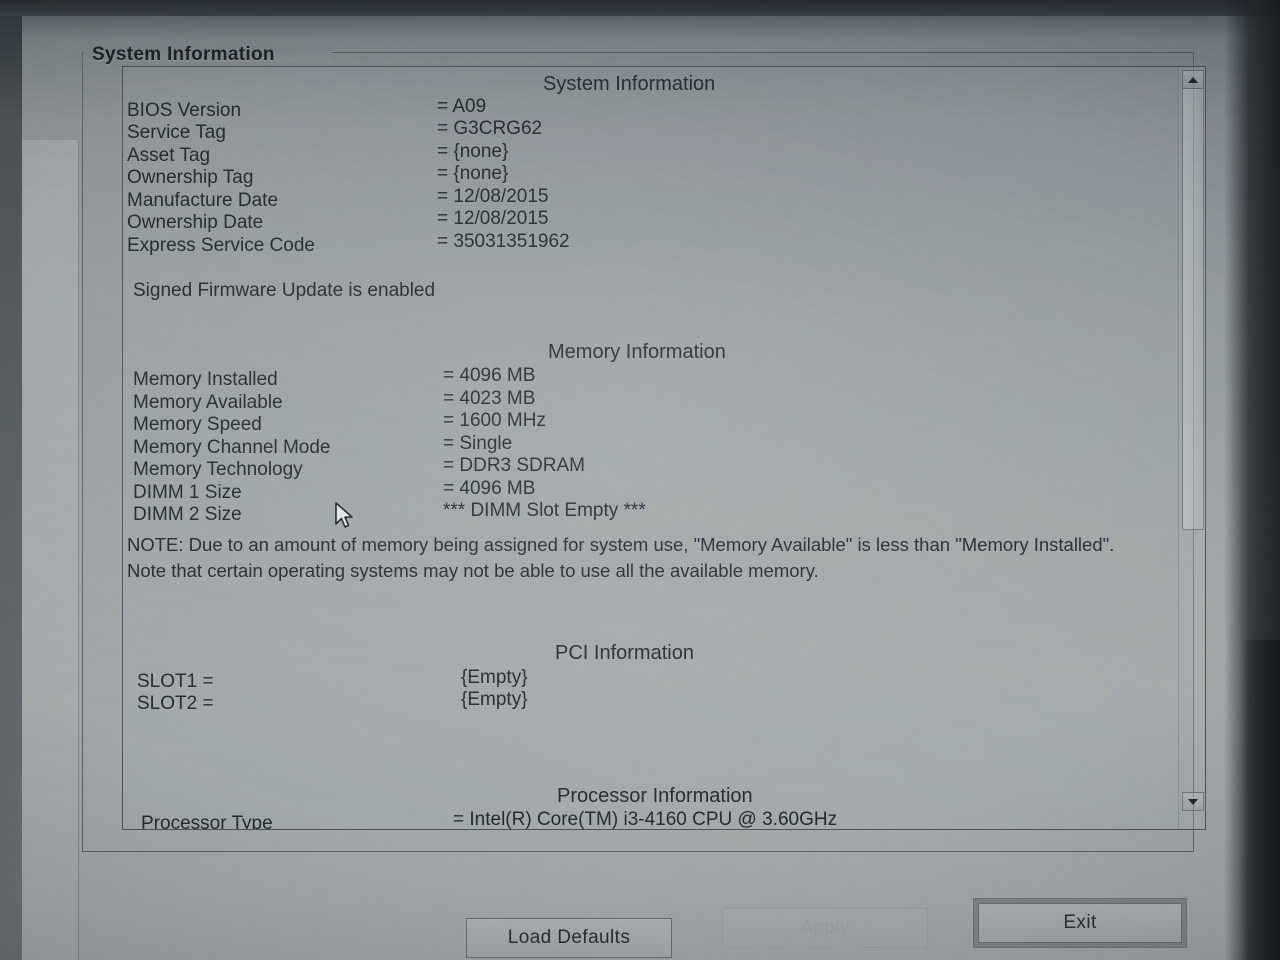 This screenshot has height=960, width=1280. I want to click on value-memory-channel-mode: = Single, so click(478, 443).